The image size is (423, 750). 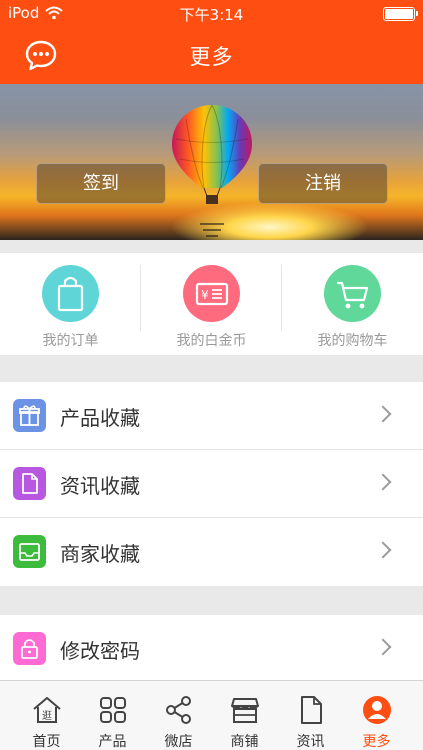 What do you see at coordinates (100, 418) in the screenshot?
I see `menu-item-label: 产品收藏` at bounding box center [100, 418].